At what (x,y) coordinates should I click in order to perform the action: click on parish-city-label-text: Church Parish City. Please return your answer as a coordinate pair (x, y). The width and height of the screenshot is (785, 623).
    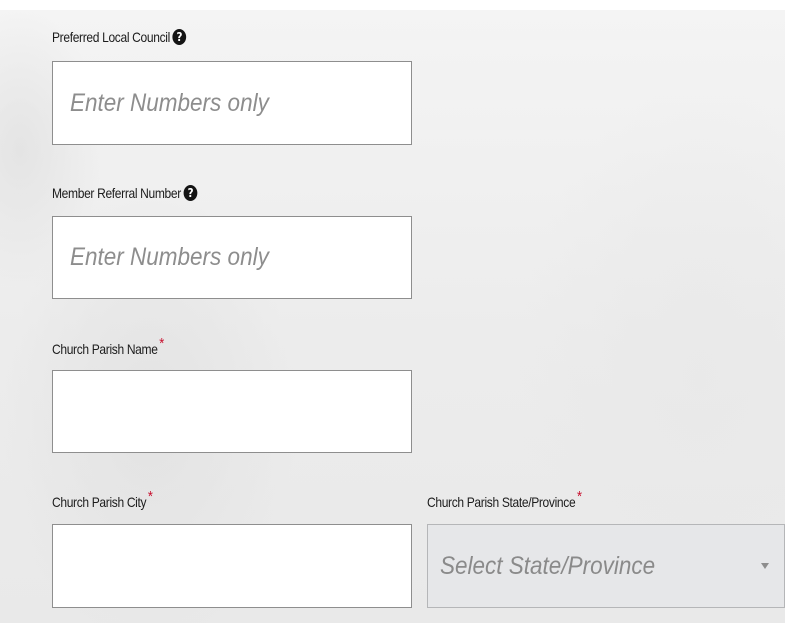
    Looking at the image, I should click on (99, 501).